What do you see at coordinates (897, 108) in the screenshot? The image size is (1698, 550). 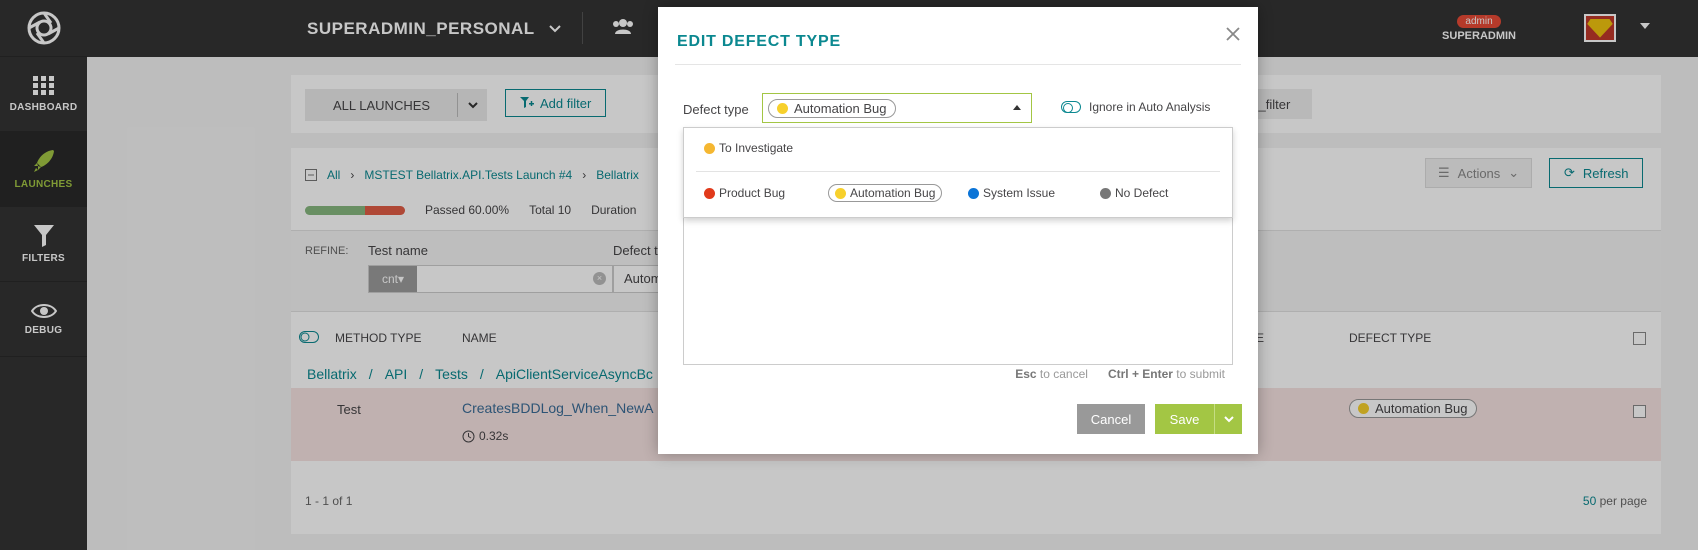 I see `defect-type-select: Automation Bug` at bounding box center [897, 108].